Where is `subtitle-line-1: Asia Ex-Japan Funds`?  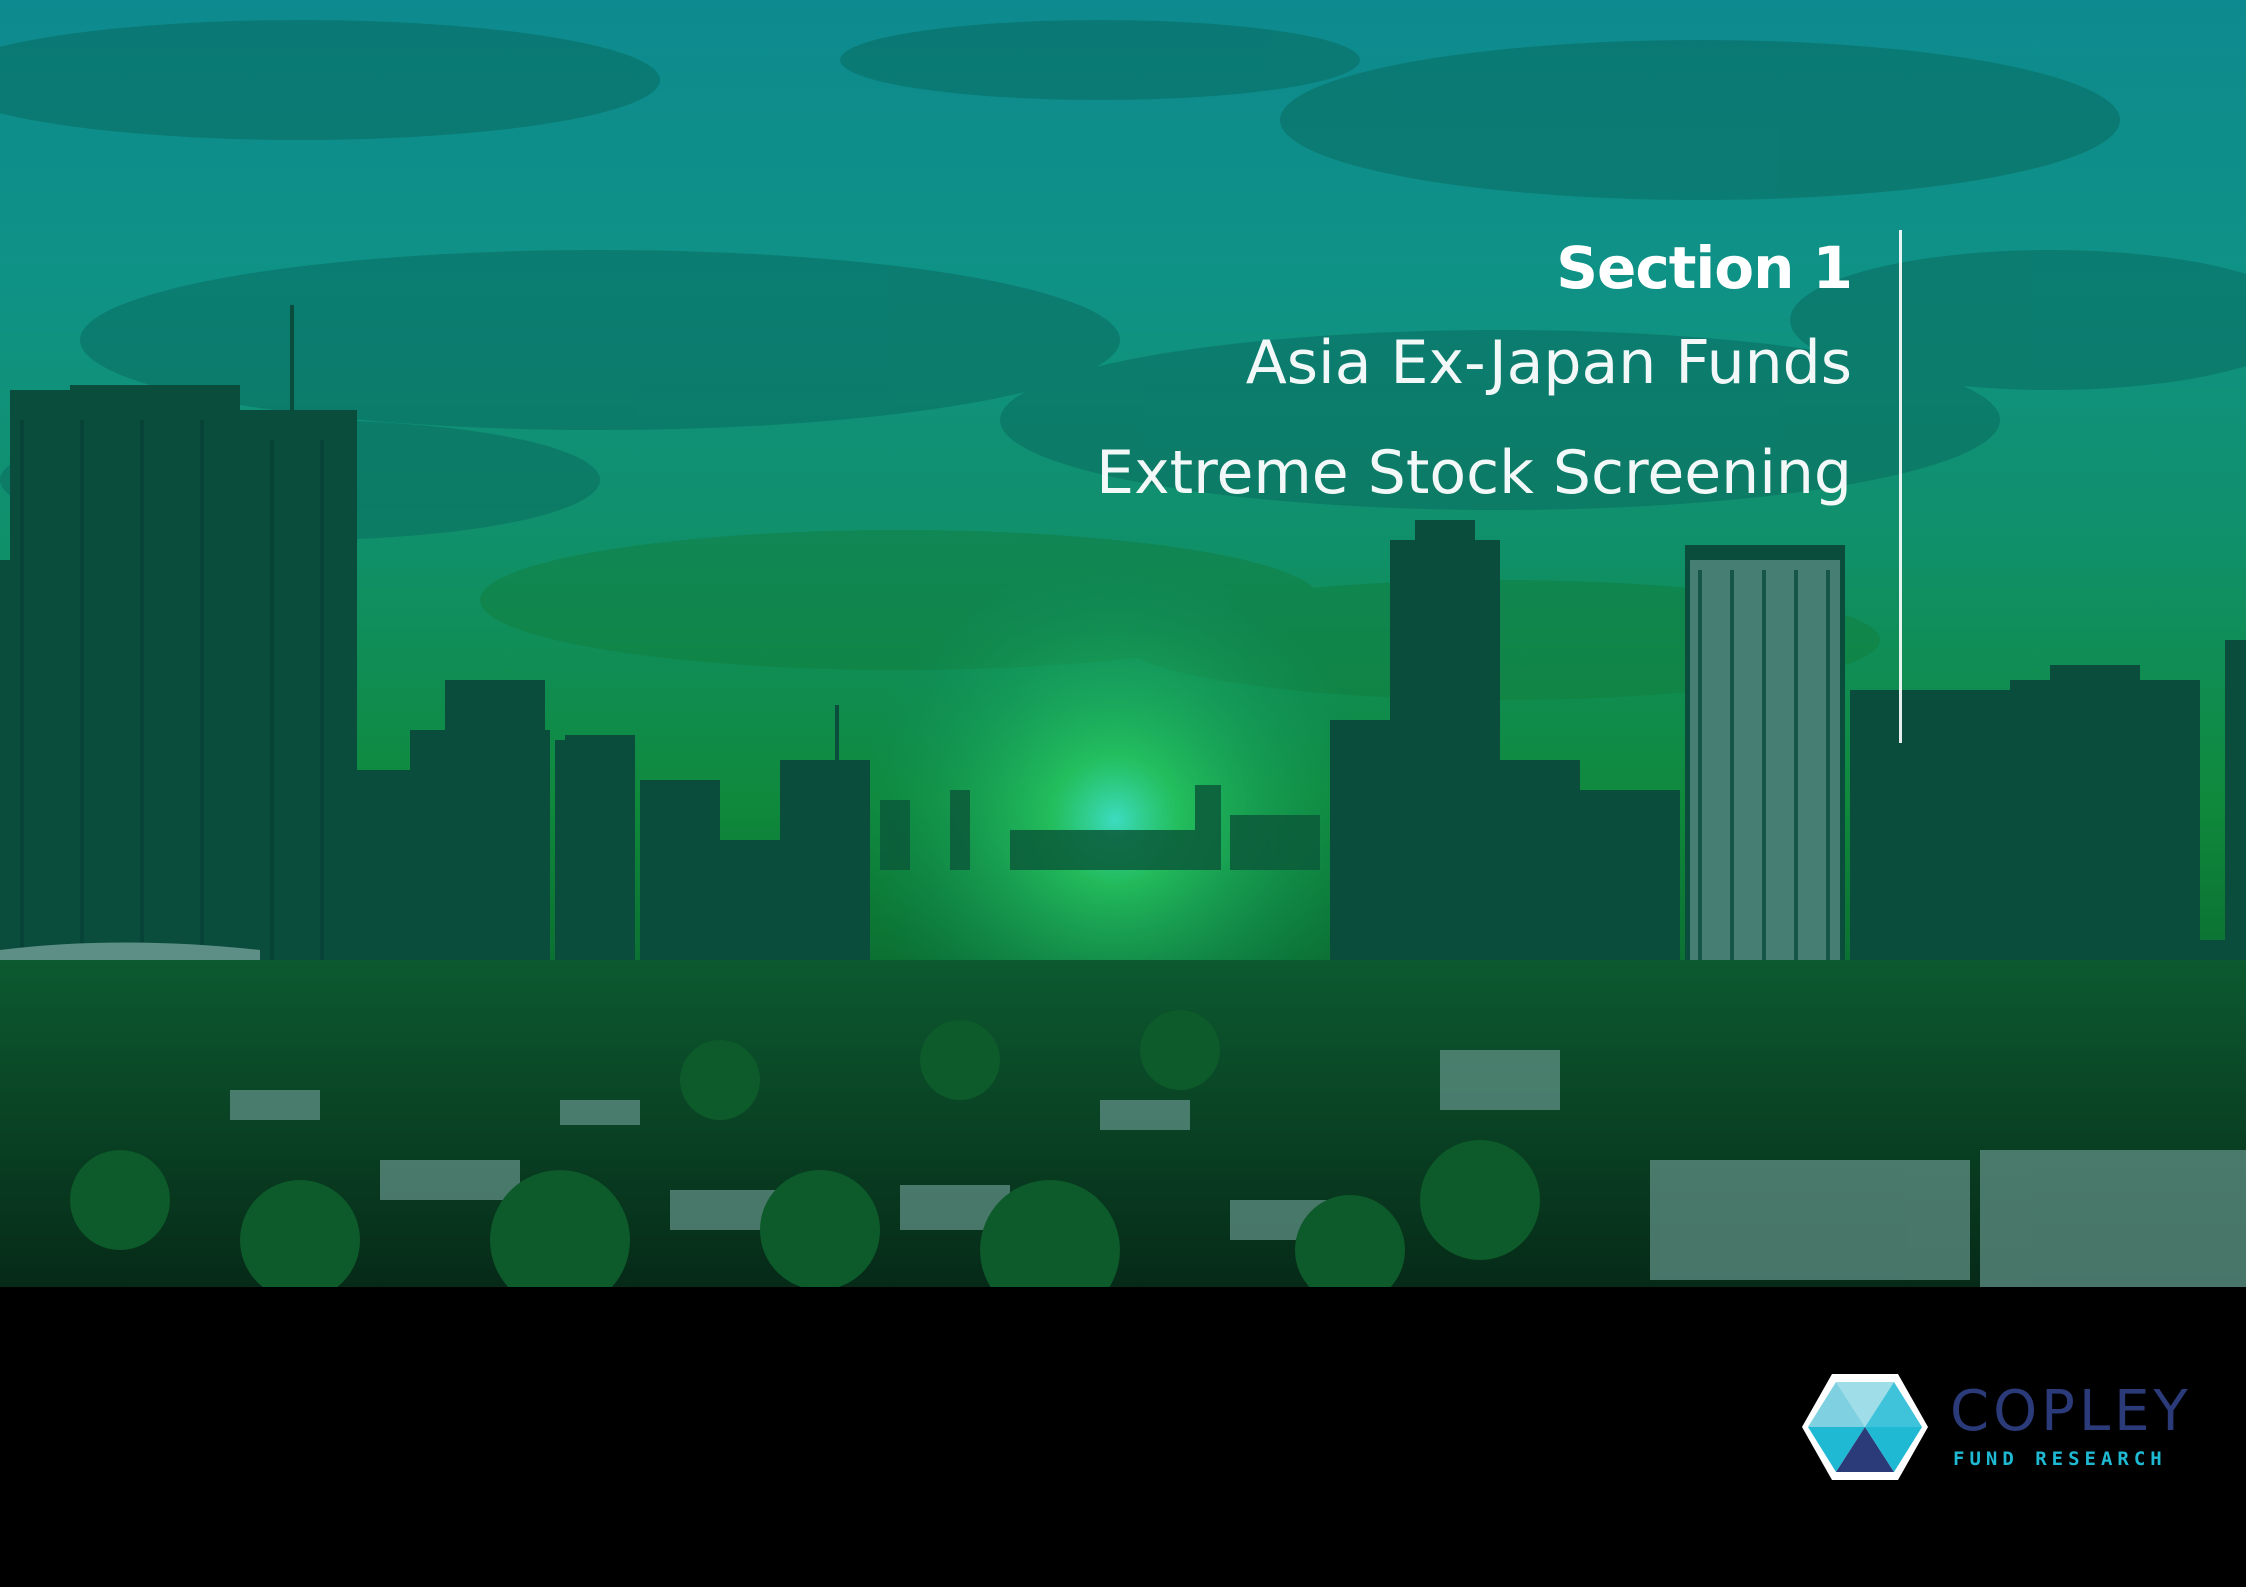 subtitle-line-1: Asia Ex-Japan Funds is located at coordinates (1548, 363).